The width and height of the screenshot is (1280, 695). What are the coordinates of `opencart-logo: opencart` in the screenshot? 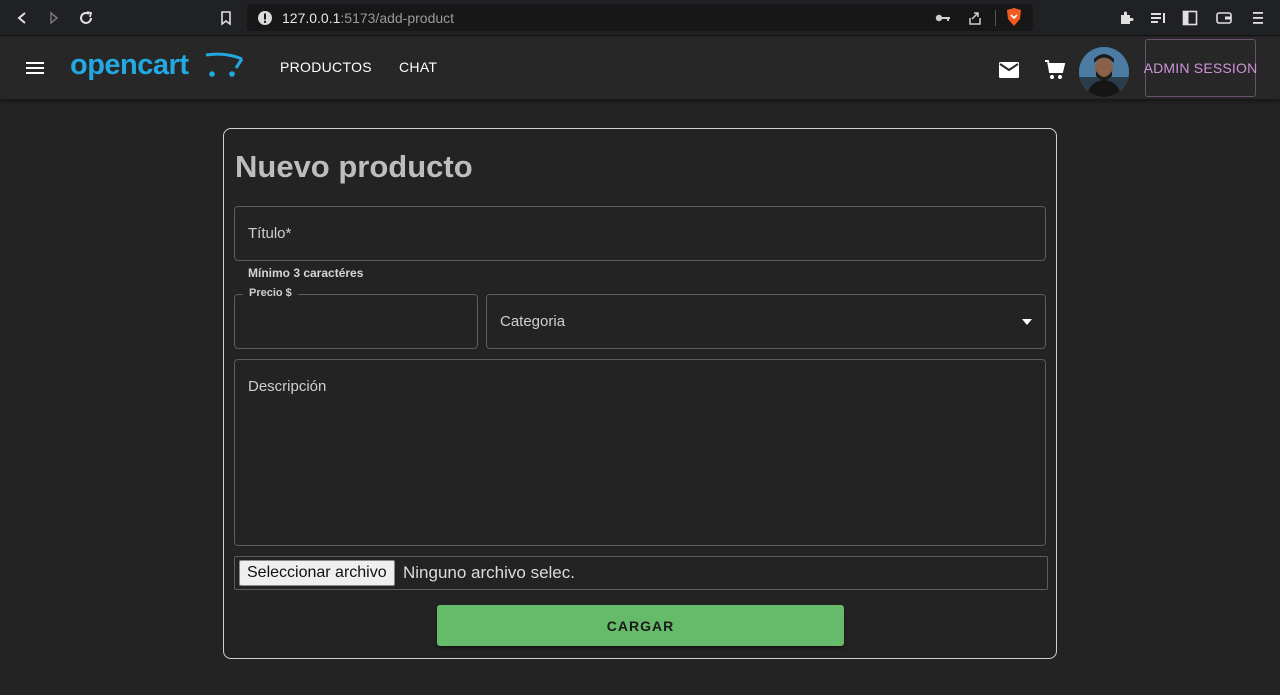 It's located at (157, 67).